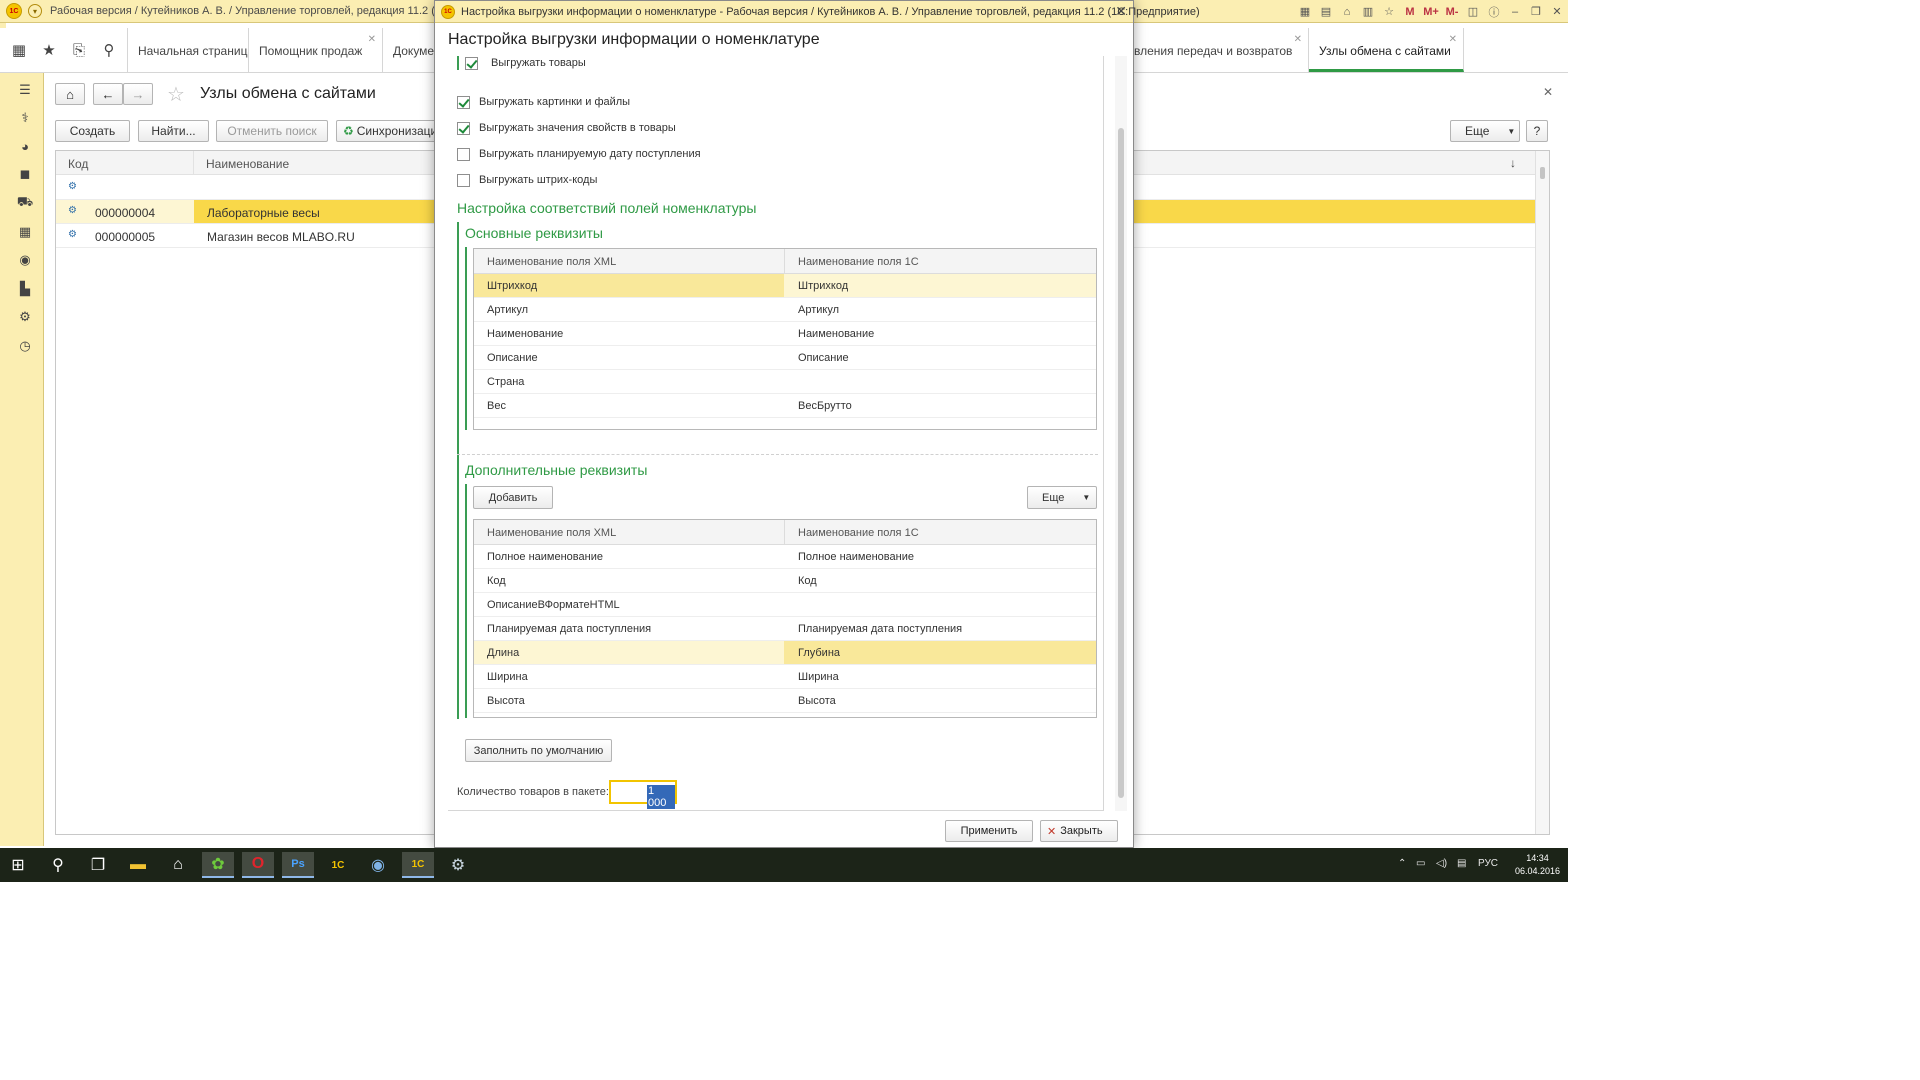 This screenshot has height=1080, width=1920. I want to click on settings-gear-icon: ⚙, so click(25, 317).